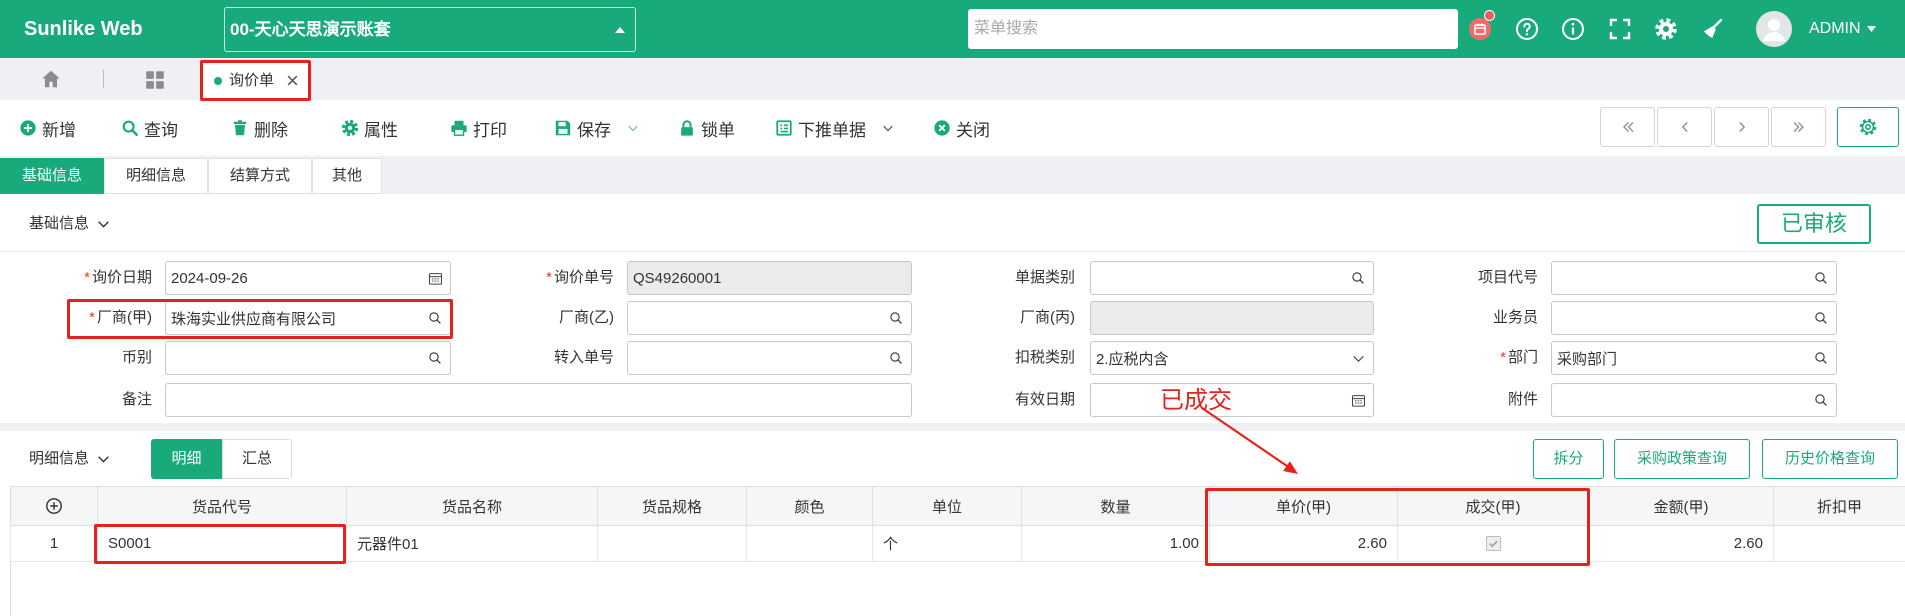 The width and height of the screenshot is (1905, 616). What do you see at coordinates (69, 224) in the screenshot?
I see `basic-section-toggle: 基础信息` at bounding box center [69, 224].